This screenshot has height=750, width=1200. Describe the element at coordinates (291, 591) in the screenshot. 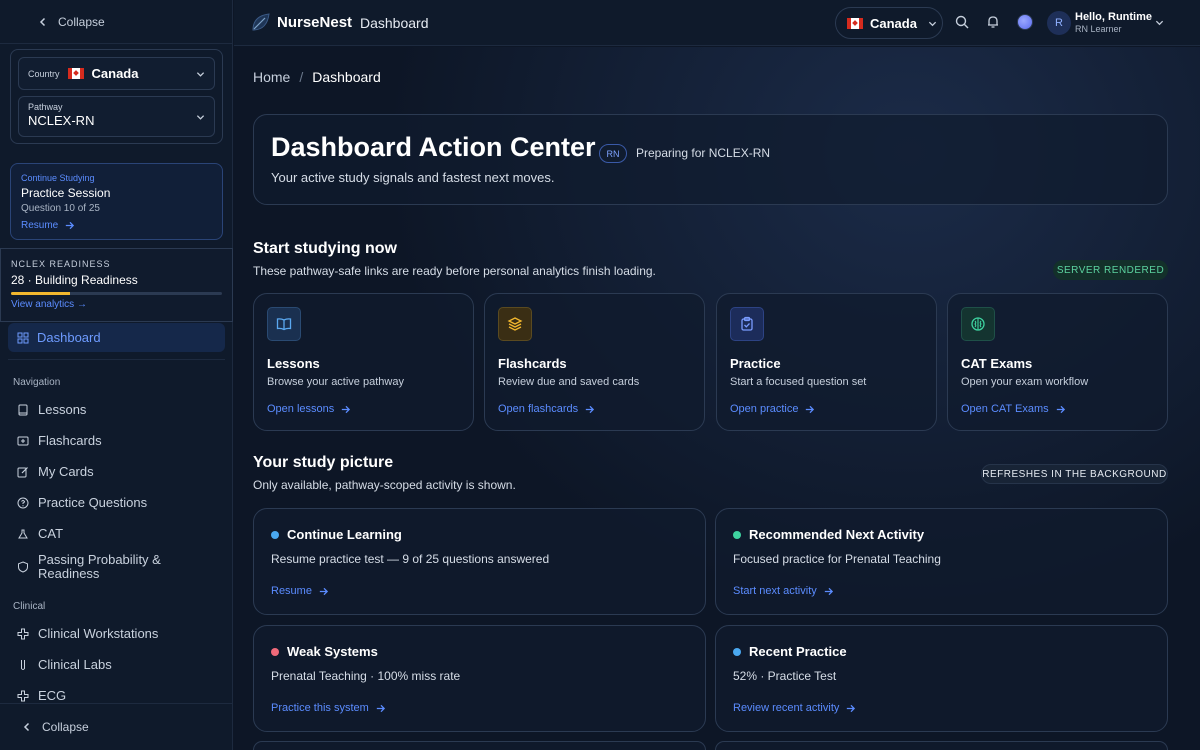

I see `link-label: Resume` at that location.